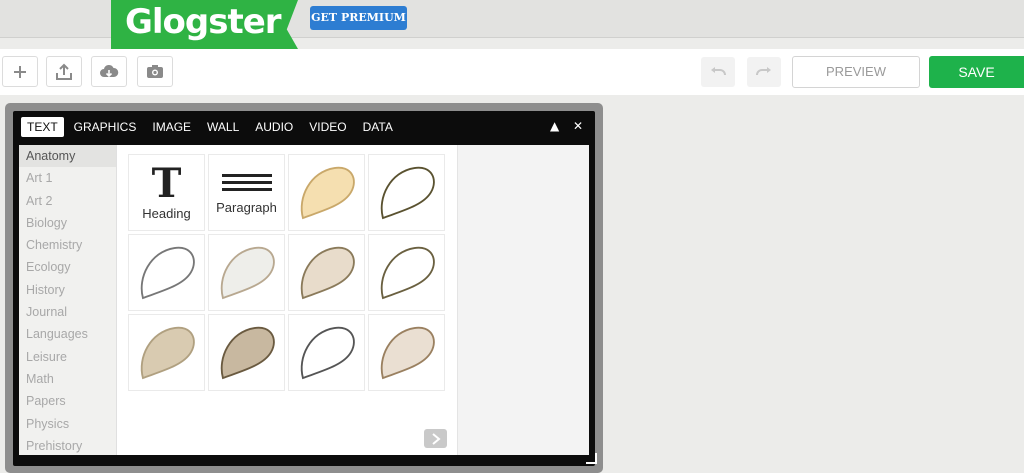 The height and width of the screenshot is (473, 1024). What do you see at coordinates (67, 156) in the screenshot?
I see `category-anatomy: Anatomy` at bounding box center [67, 156].